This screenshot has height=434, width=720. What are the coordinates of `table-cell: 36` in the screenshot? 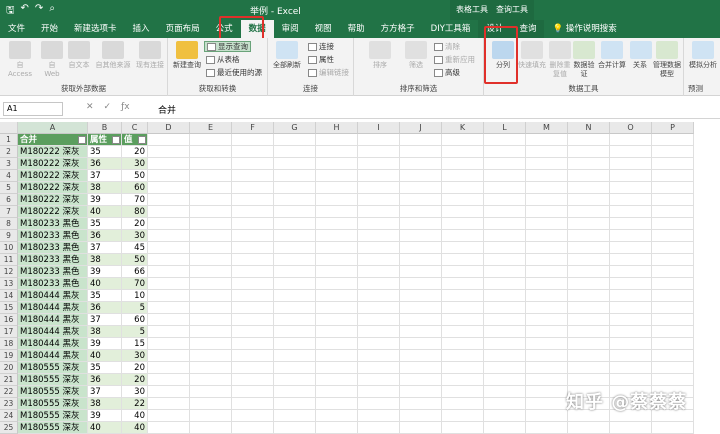 It's located at (105, 236).